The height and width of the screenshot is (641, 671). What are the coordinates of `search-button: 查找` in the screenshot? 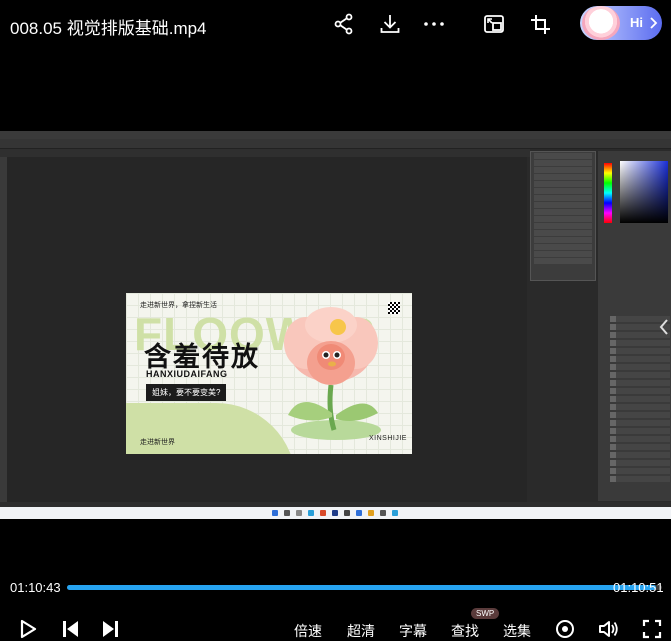 It's located at (465, 631).